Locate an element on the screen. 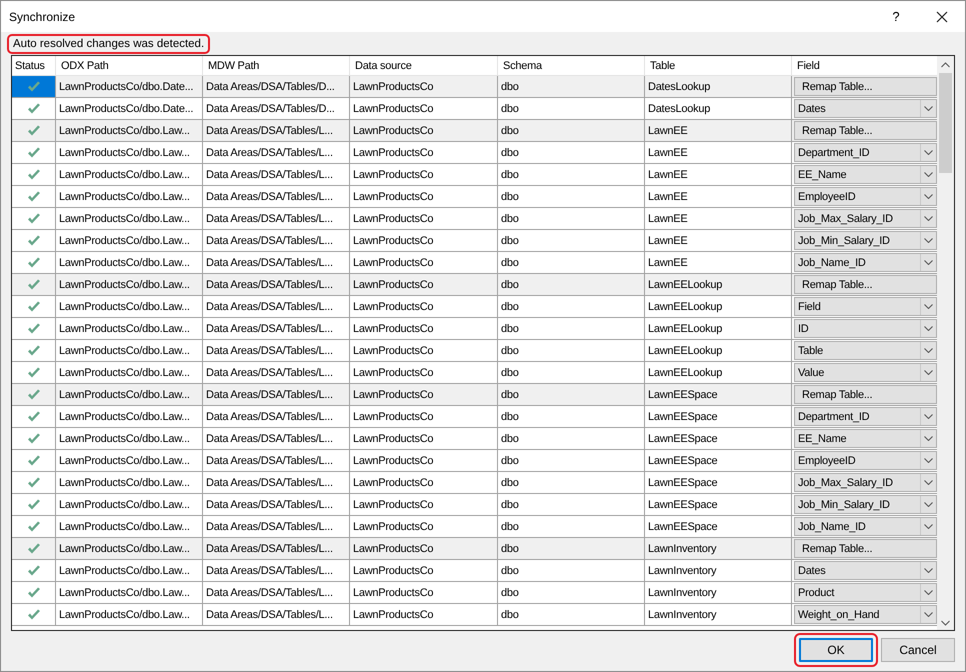 This screenshot has height=672, width=966. field-dropdown: Table is located at coordinates (865, 350).